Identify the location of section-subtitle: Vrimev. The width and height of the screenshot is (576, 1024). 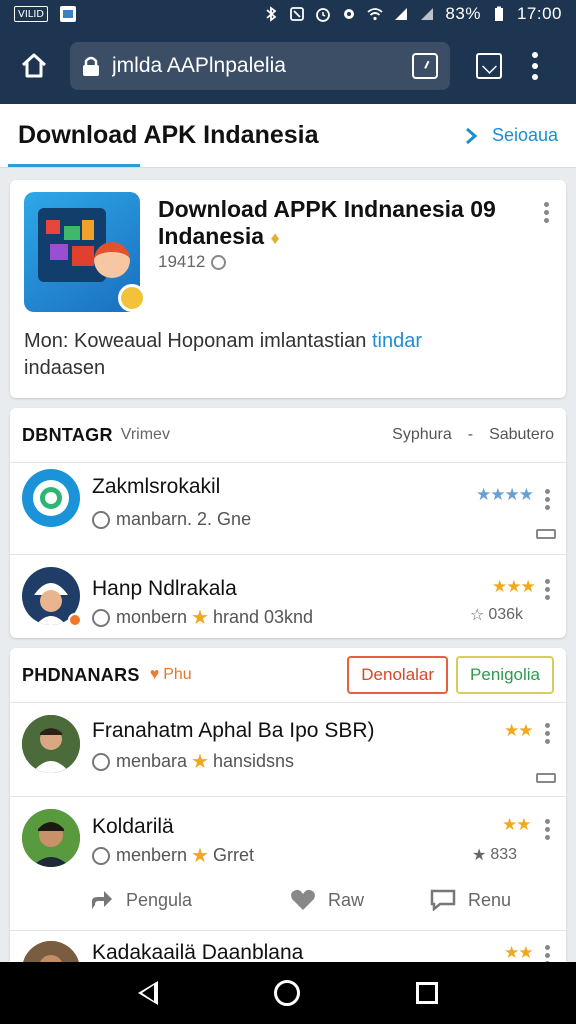
(145, 434).